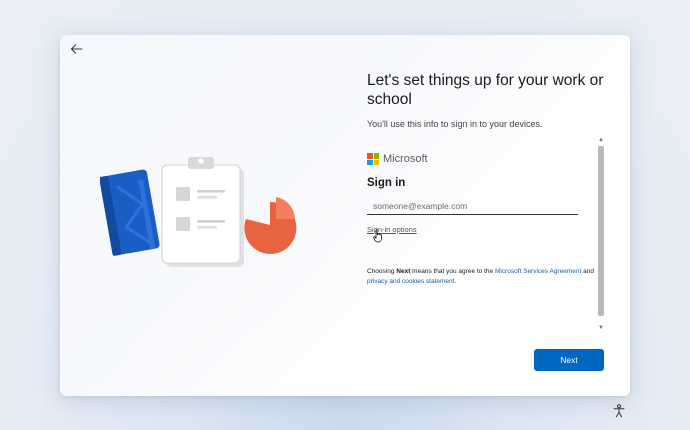 The height and width of the screenshot is (430, 690). I want to click on legal-text: Choosing, so click(382, 271).